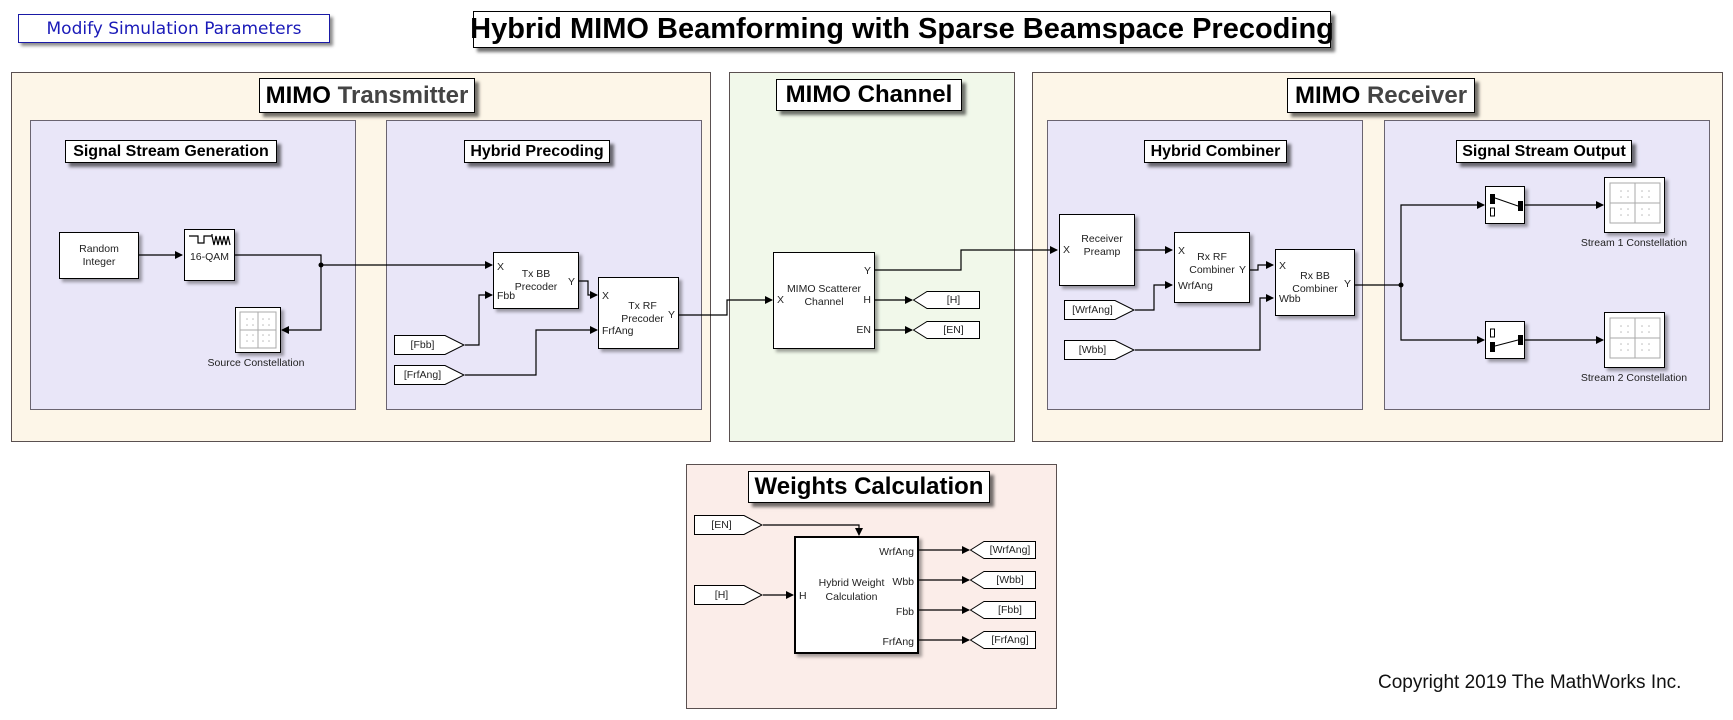 The width and height of the screenshot is (1733, 720). I want to click on branch-point-rx, so click(1401, 285).